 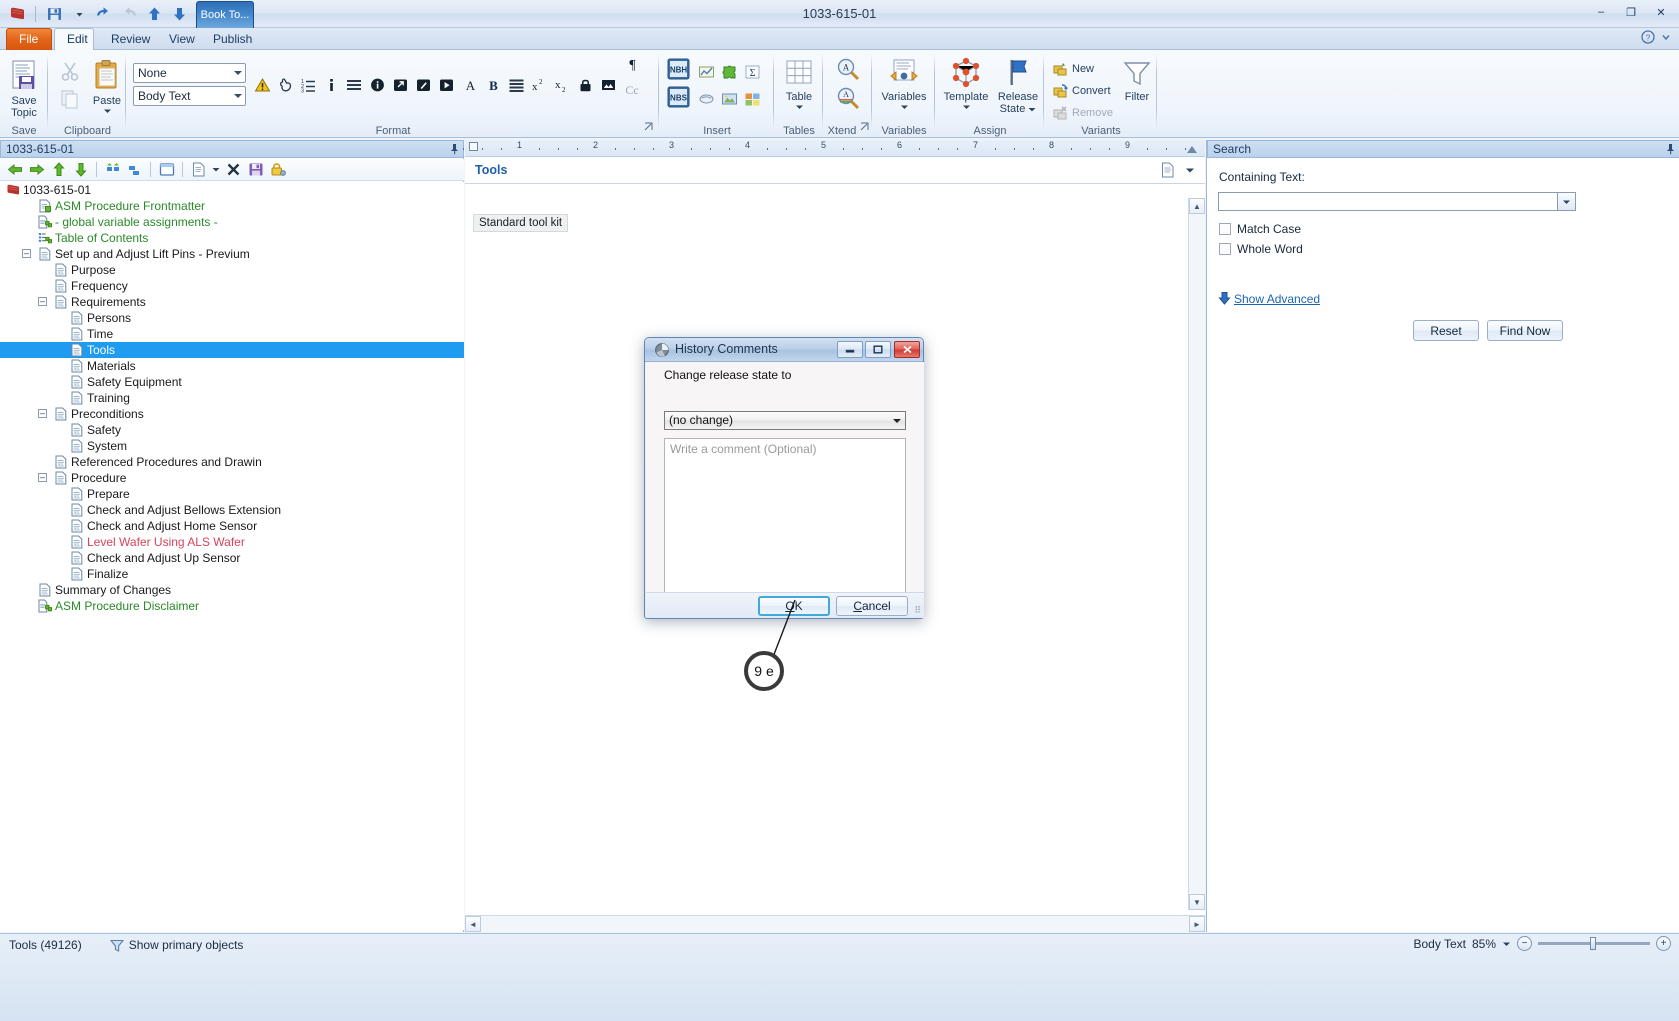 What do you see at coordinates (1261, 249) in the screenshot?
I see `whole-word-checkbox-row: Whole Word` at bounding box center [1261, 249].